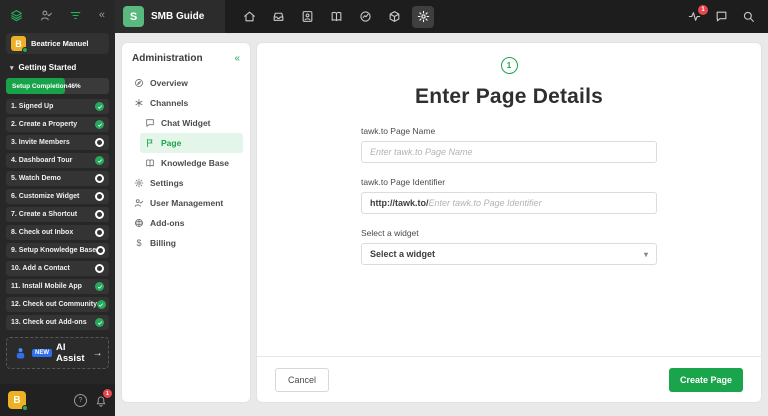 Image resolution: width=768 pixels, height=416 pixels. What do you see at coordinates (57, 286) in the screenshot?
I see `checklist-item: 11. Install Mobile App` at bounding box center [57, 286].